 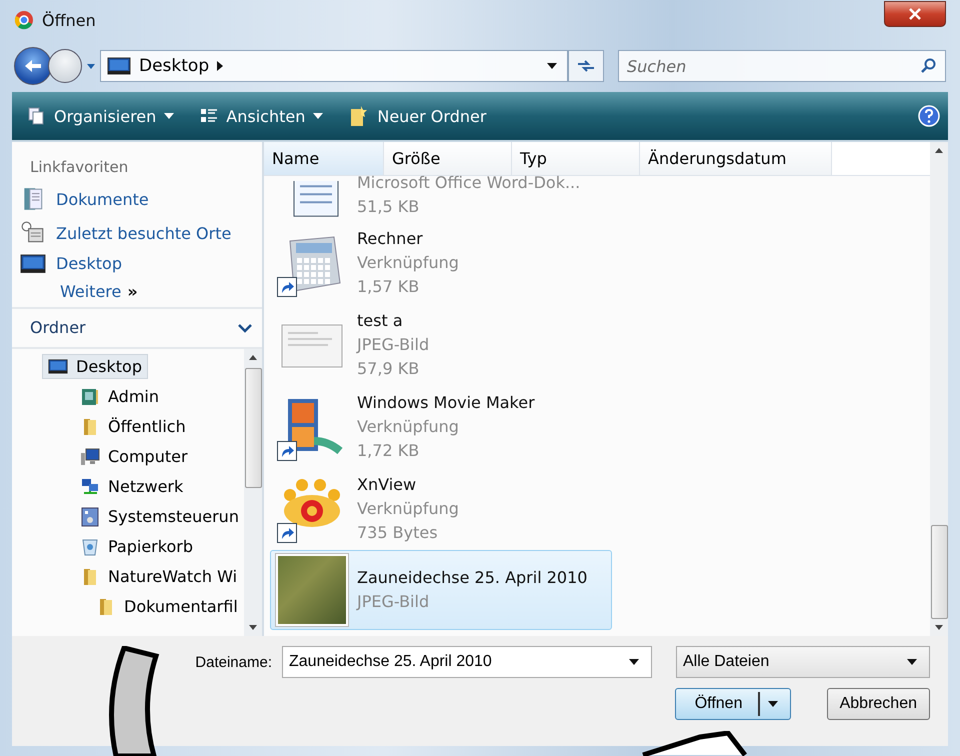 I want to click on tree-item: Papierkorb, so click(x=136, y=546).